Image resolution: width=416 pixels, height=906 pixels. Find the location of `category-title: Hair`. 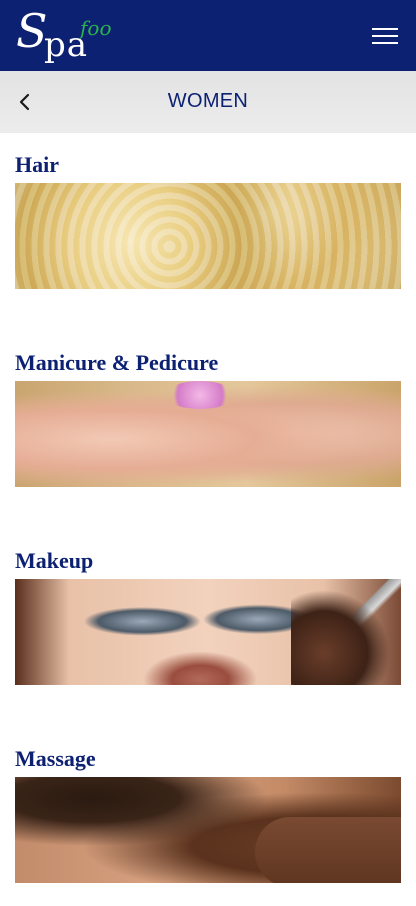

category-title: Hair is located at coordinates (208, 167).